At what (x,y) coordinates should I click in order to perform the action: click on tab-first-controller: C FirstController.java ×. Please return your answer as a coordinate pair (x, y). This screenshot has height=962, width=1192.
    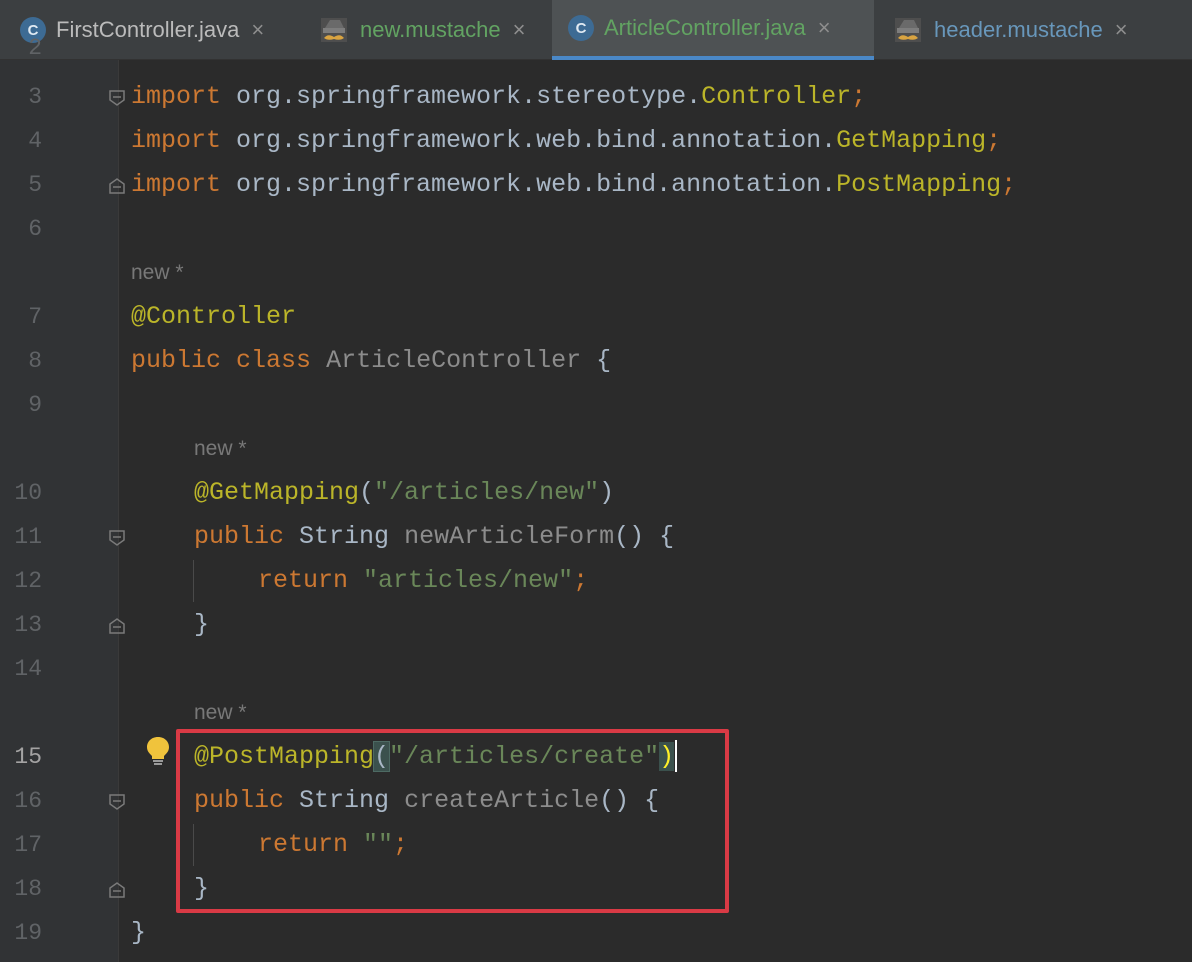
    Looking at the image, I should click on (150, 30).